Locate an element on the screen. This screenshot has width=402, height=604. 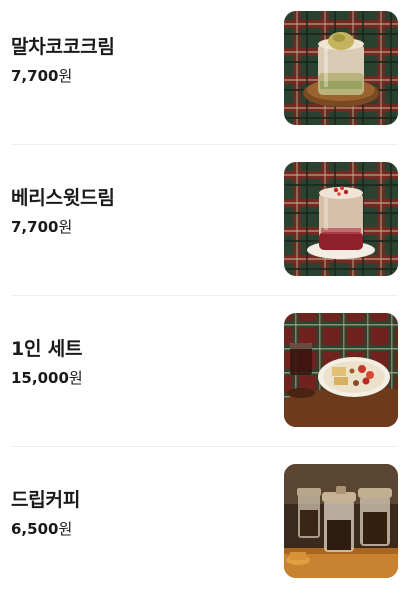
berry-sweet-dream-drink-photo is located at coordinates (341, 219).